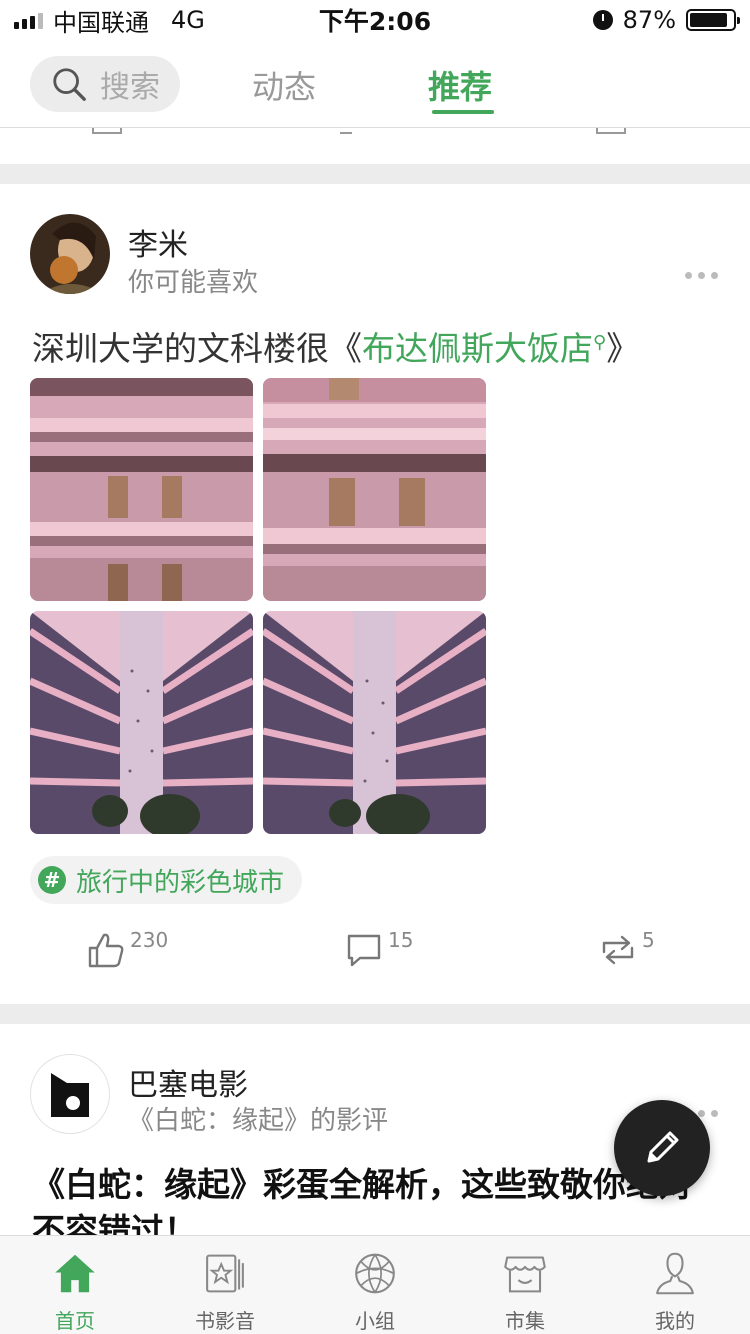  What do you see at coordinates (75, 1273) in the screenshot?
I see `home-icon` at bounding box center [75, 1273].